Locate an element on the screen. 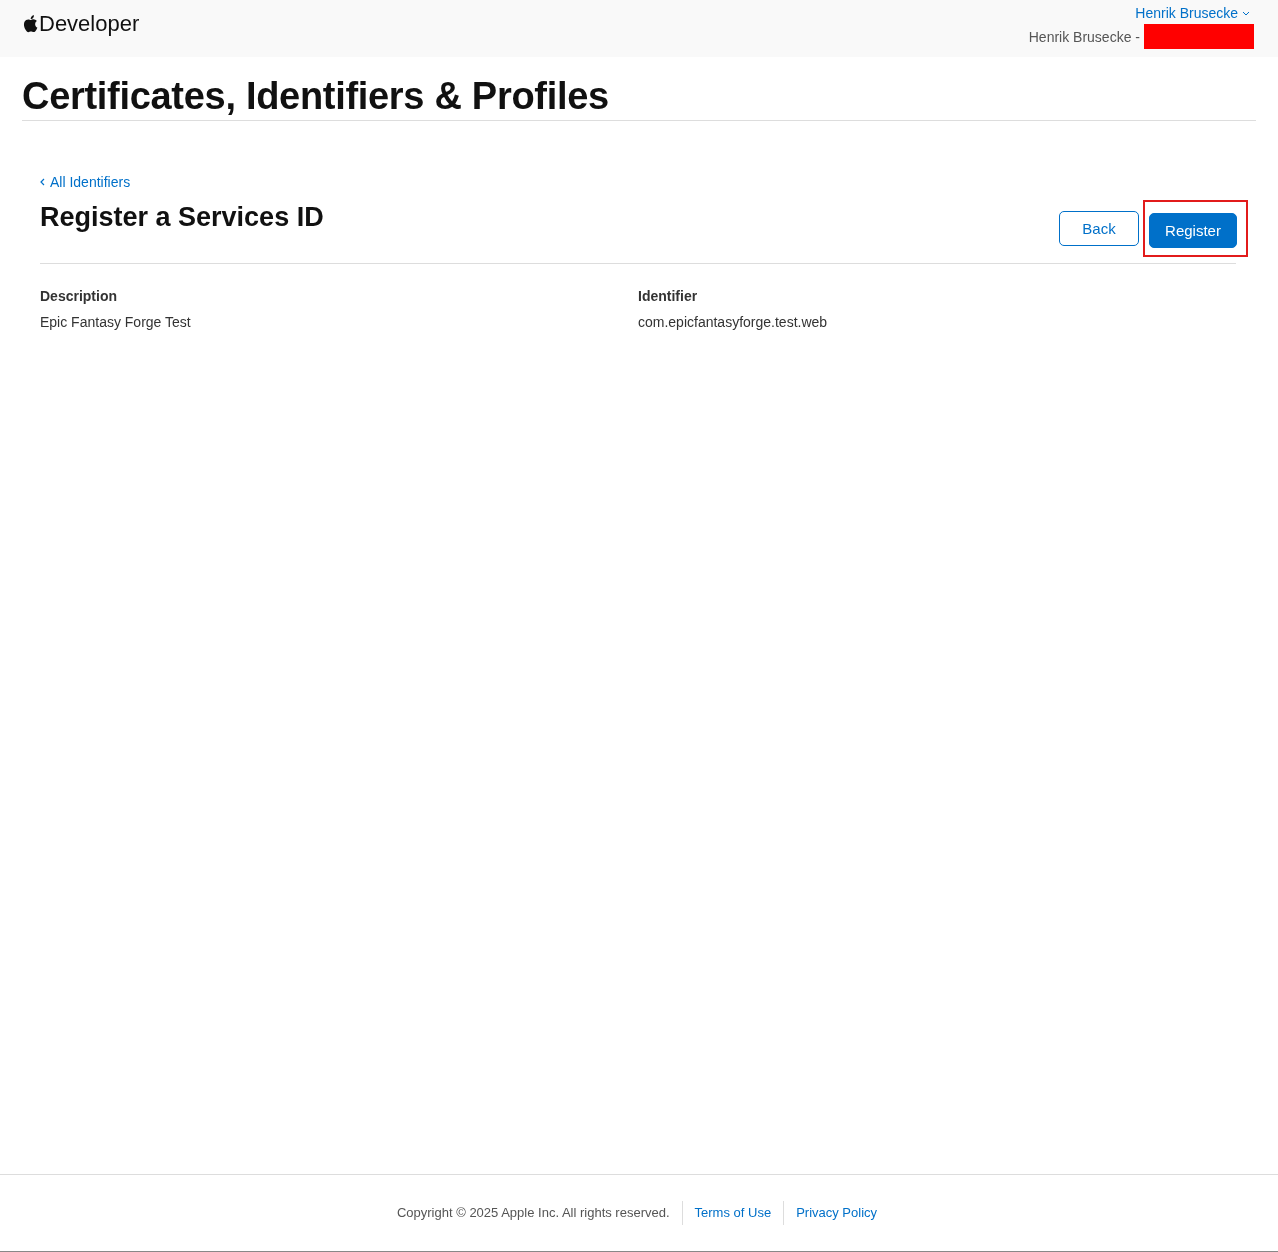  field-value: com.epicfantasyforge.test.web is located at coordinates (733, 322).